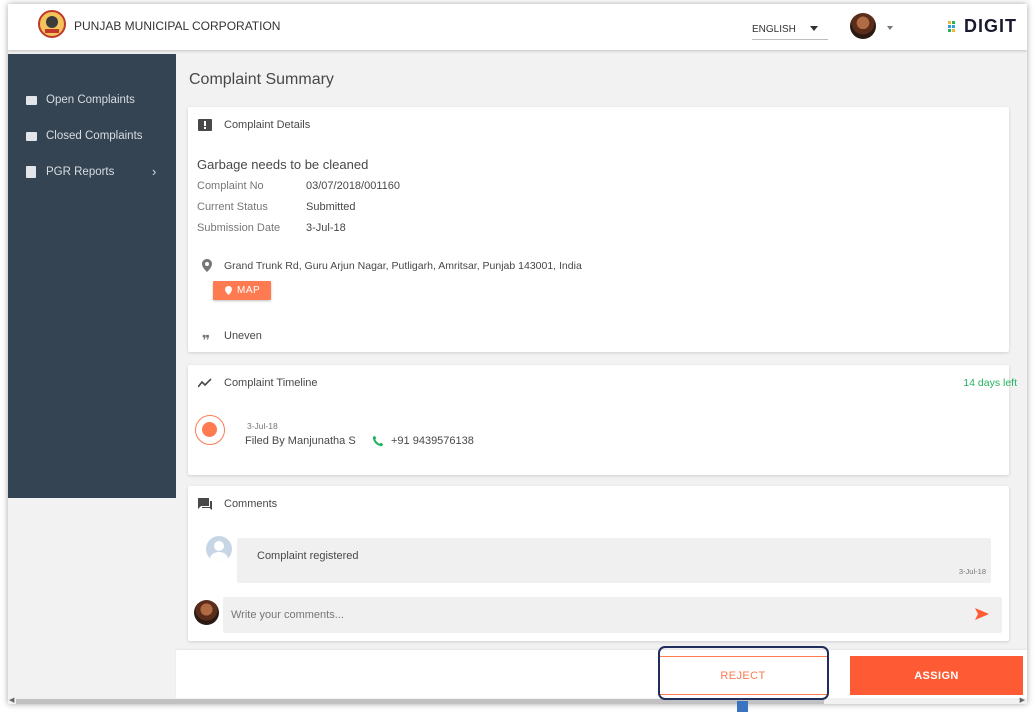 This screenshot has height=712, width=1035. Describe the element at coordinates (52, 24) in the screenshot. I see `emblem-logo` at that location.